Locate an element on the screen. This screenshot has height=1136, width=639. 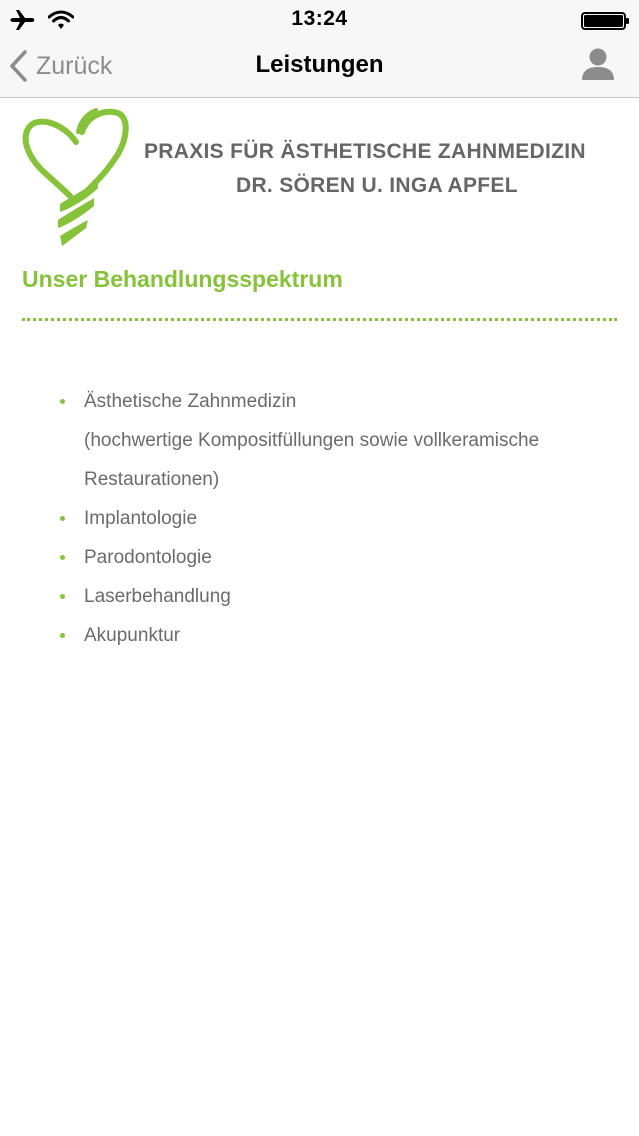
section-divider is located at coordinates (319, 319).